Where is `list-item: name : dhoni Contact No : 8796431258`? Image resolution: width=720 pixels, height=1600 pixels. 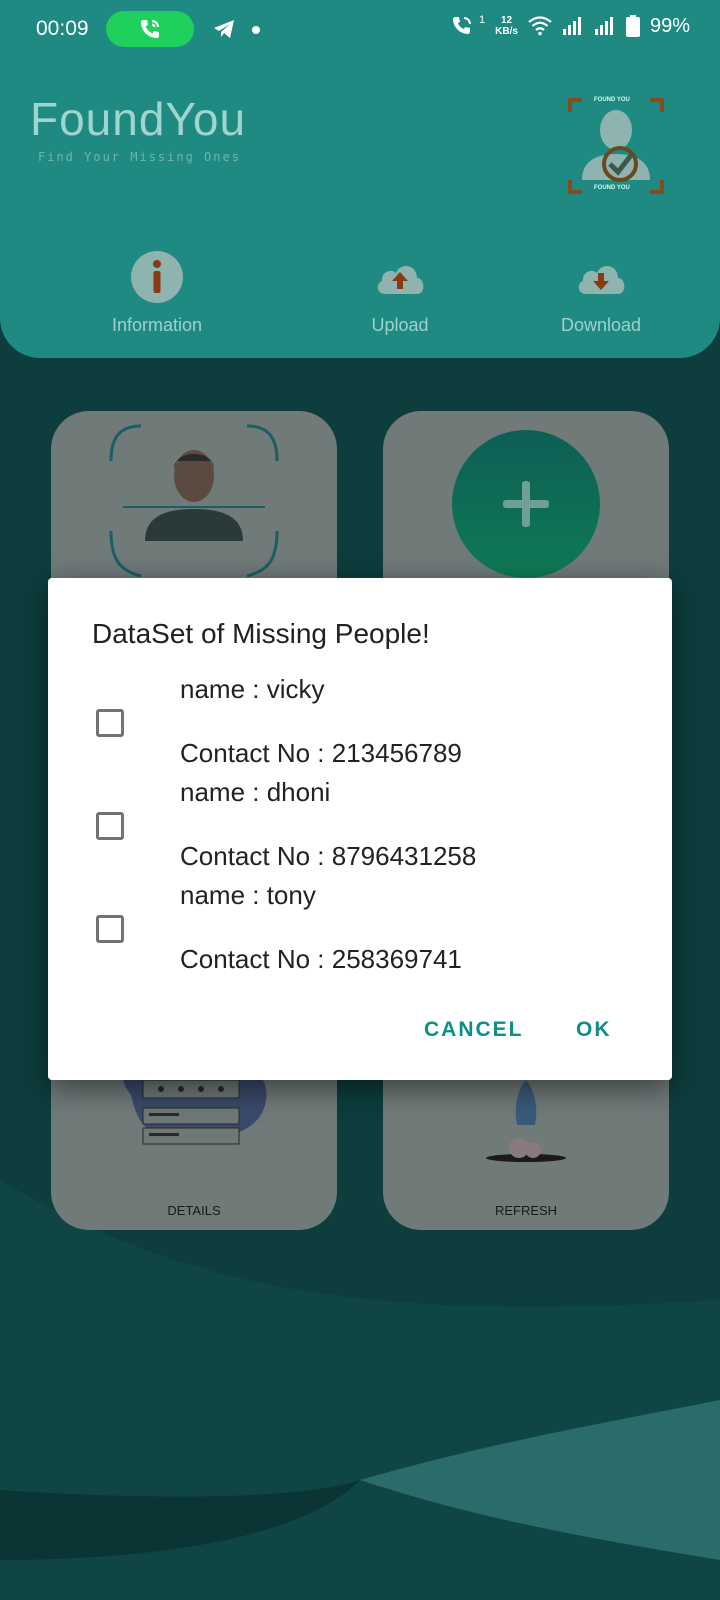 list-item: name : dhoni Contact No : 8796431258 is located at coordinates (360, 828).